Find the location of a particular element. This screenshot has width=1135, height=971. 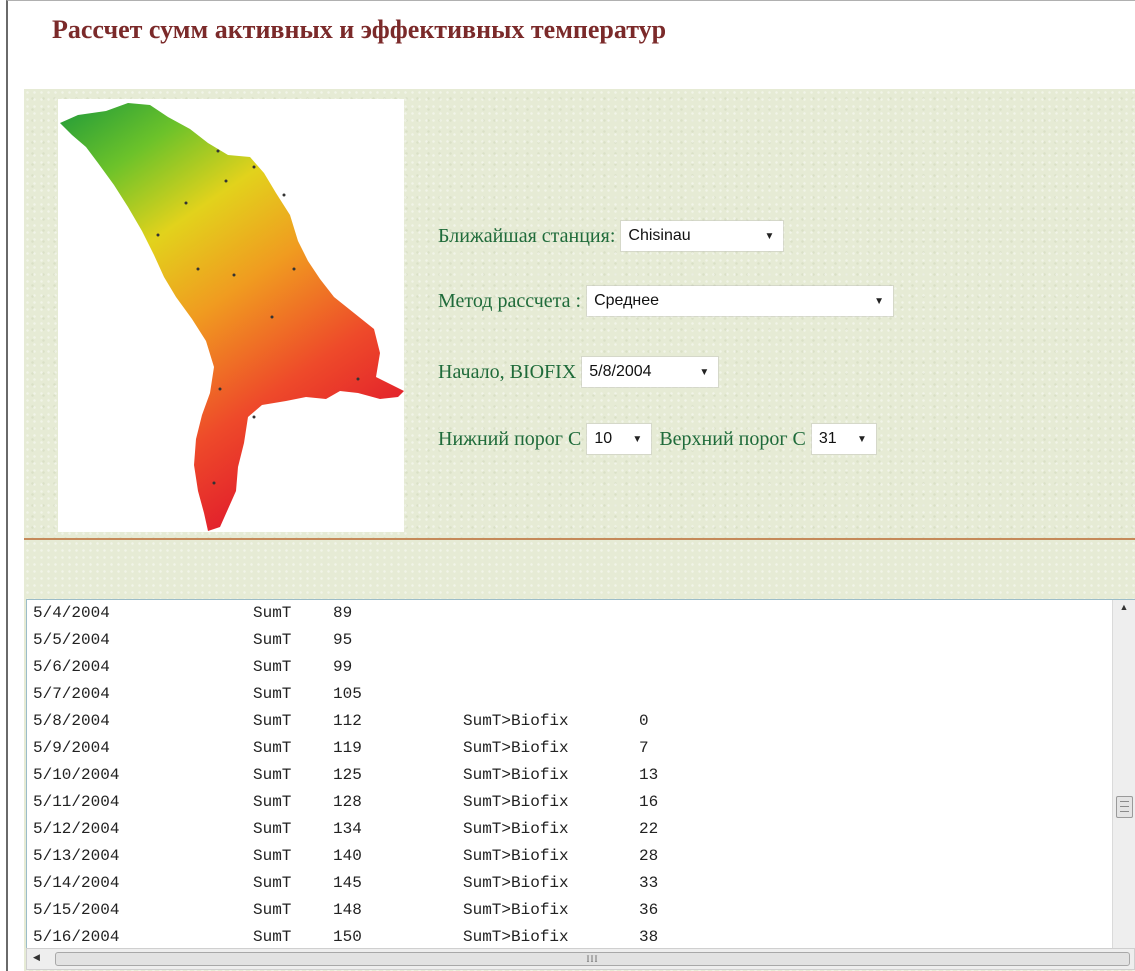

horizontal-scroll-thumb: III is located at coordinates (592, 959).